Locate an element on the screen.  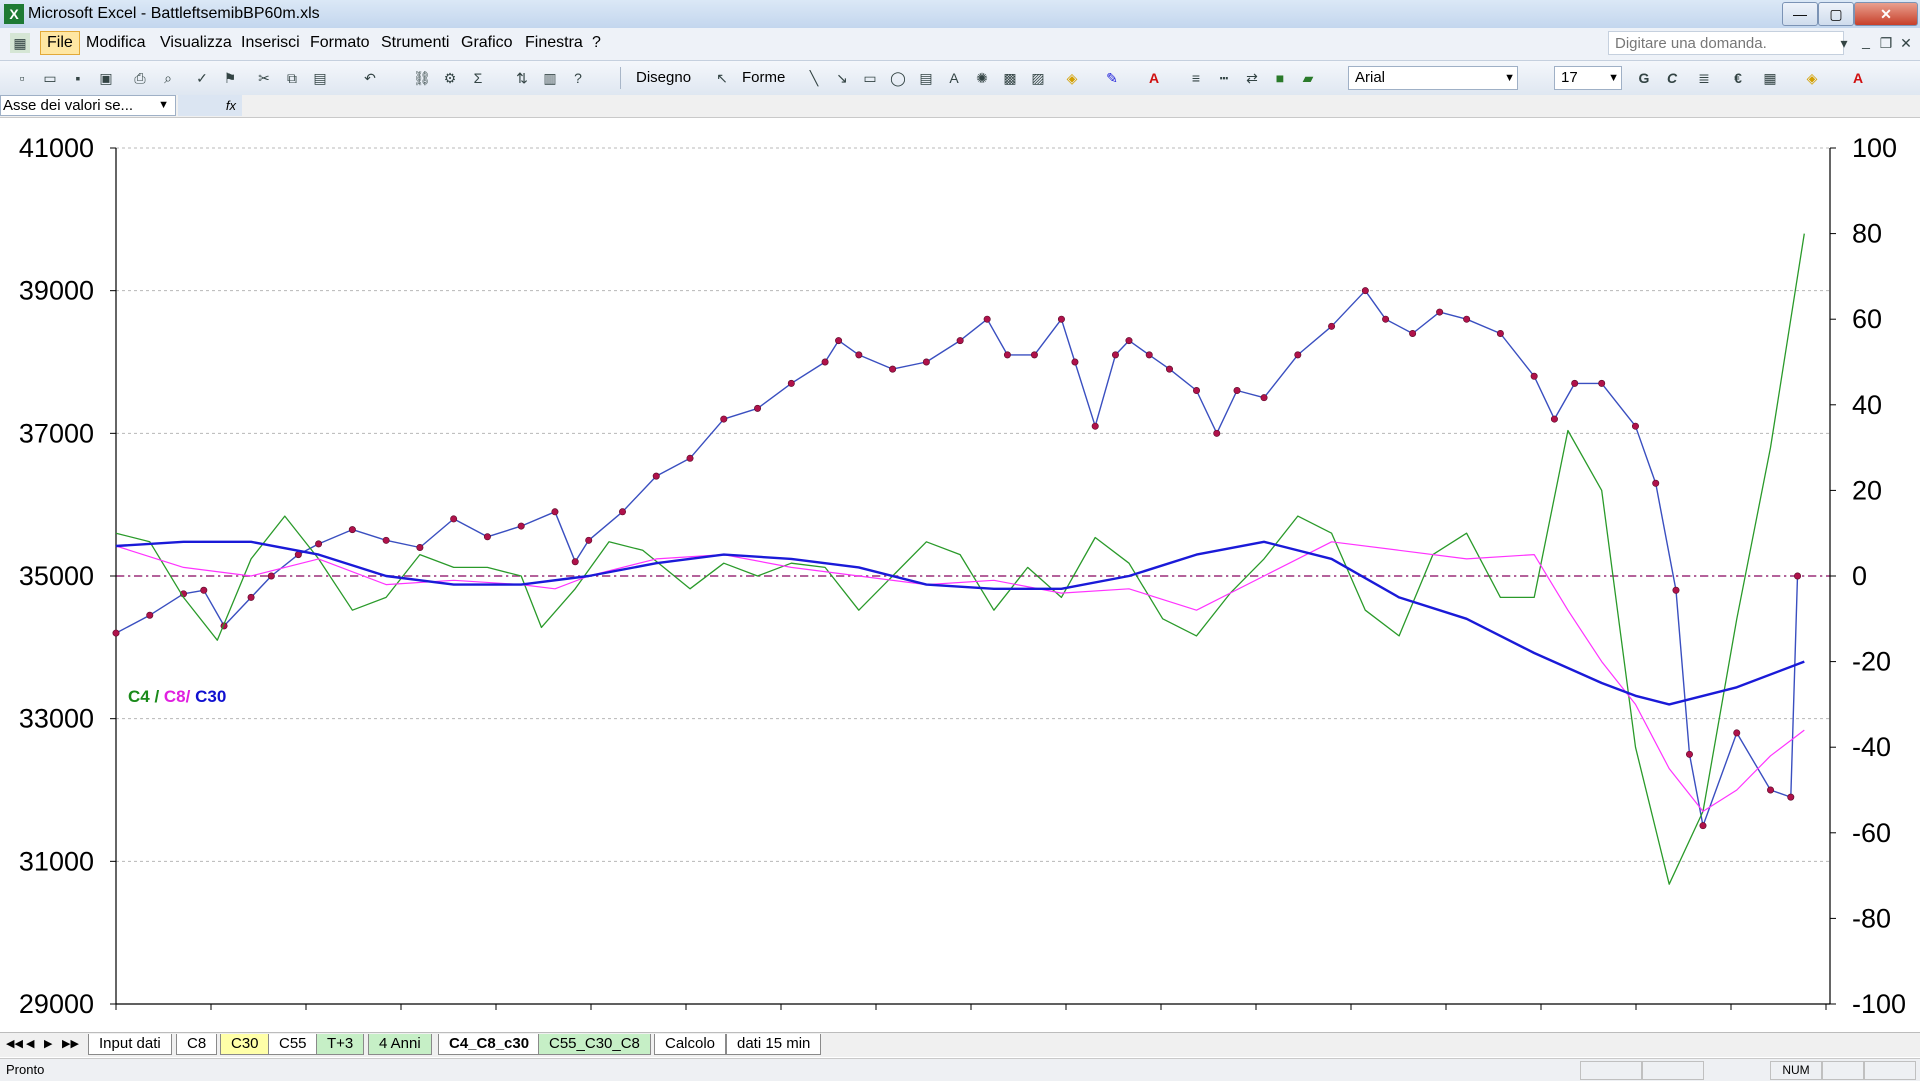
fx-button: fx is located at coordinates (210, 105).